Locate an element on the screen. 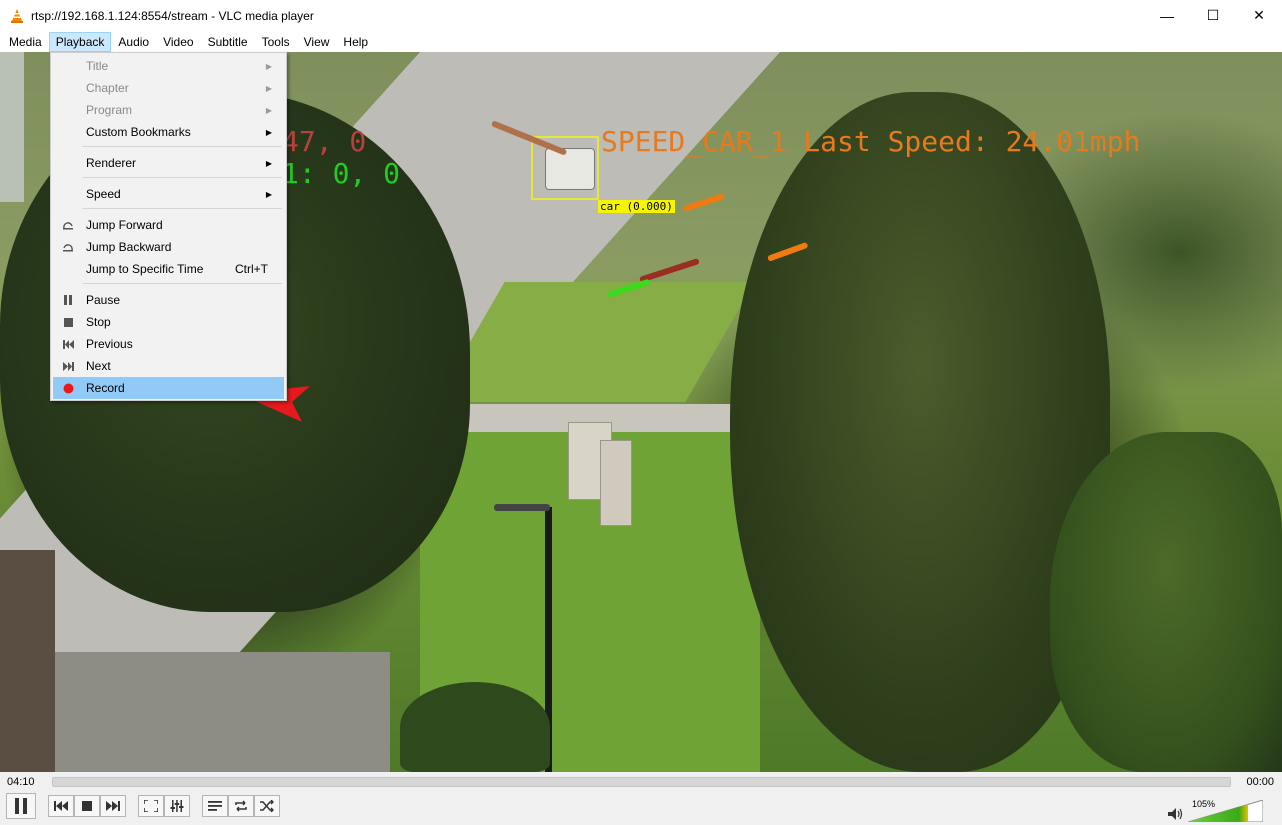 This screenshot has height=825, width=1282. minimize-button: — is located at coordinates (1167, 15).